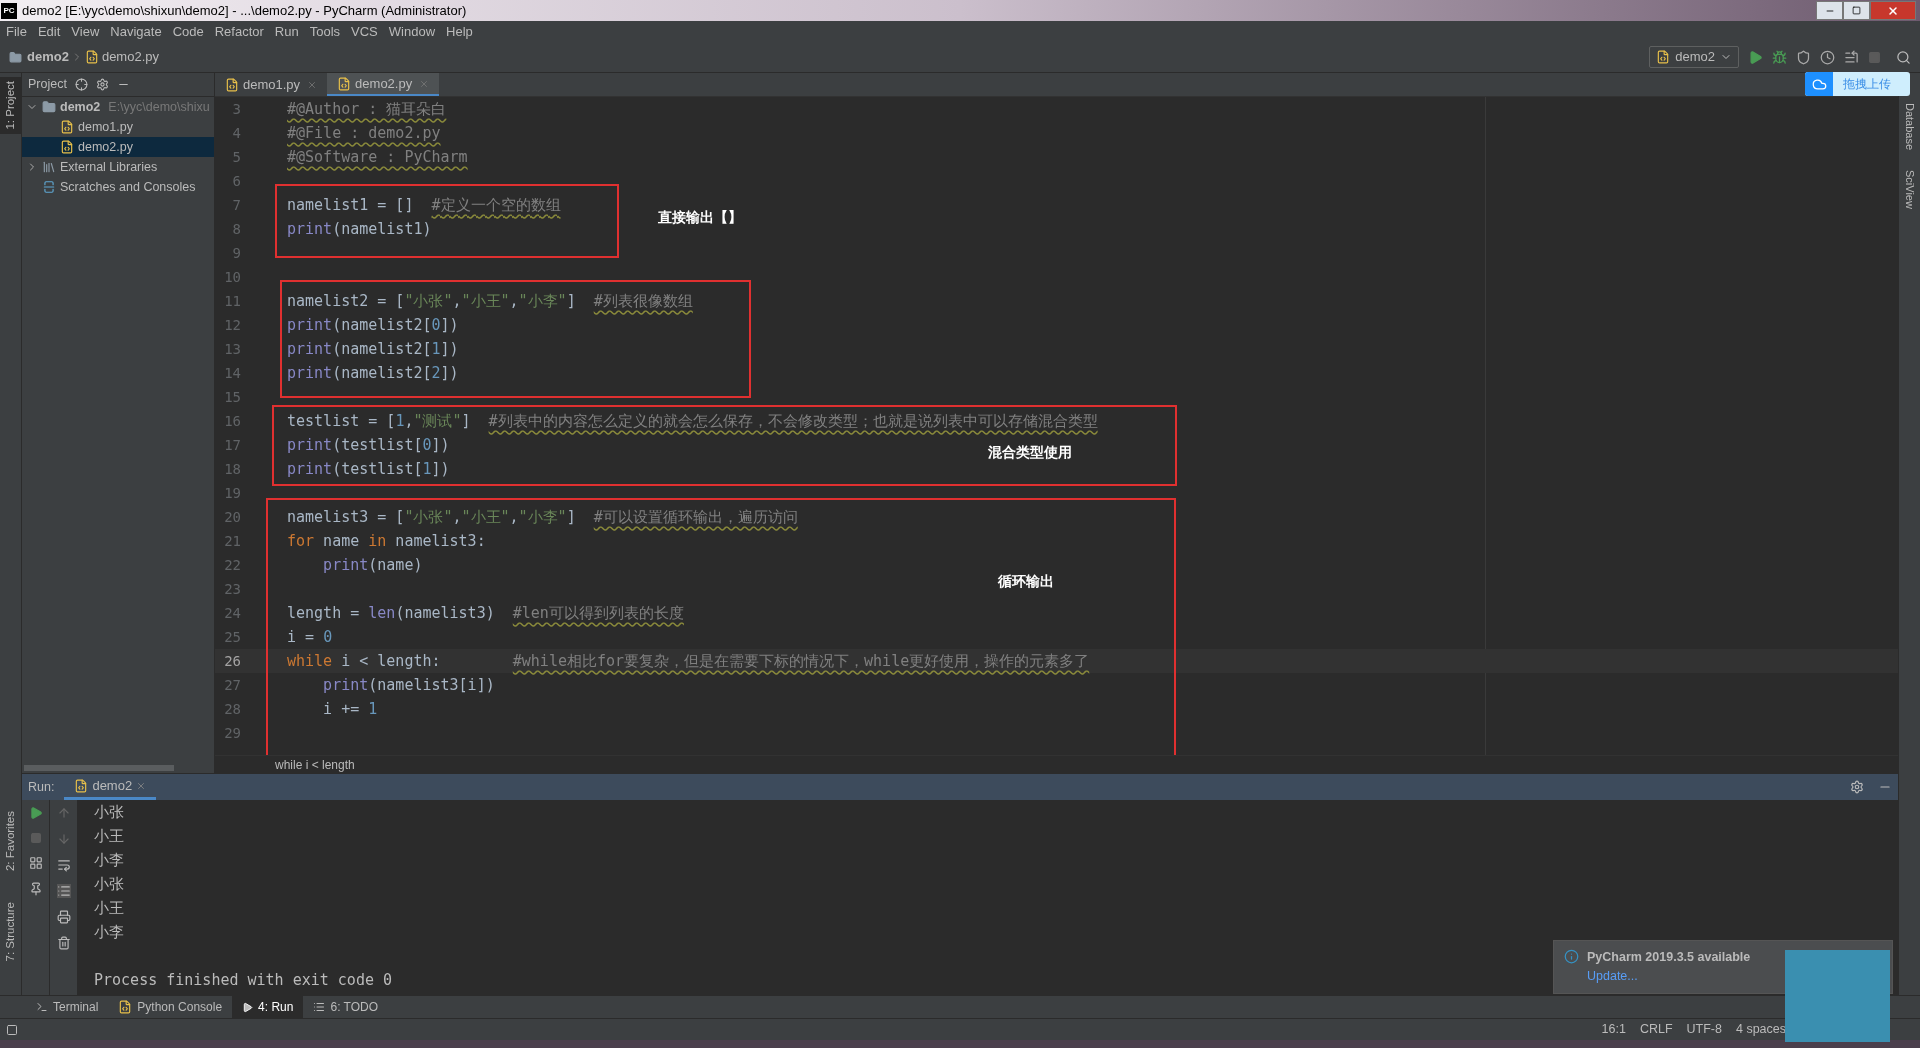 This screenshot has height=1048, width=1920. I want to click on window-title: demo2 [E:\yyc\demo\shixun\demo2] - ...\demo2.py - PyCharm (Administrator), so click(244, 10).